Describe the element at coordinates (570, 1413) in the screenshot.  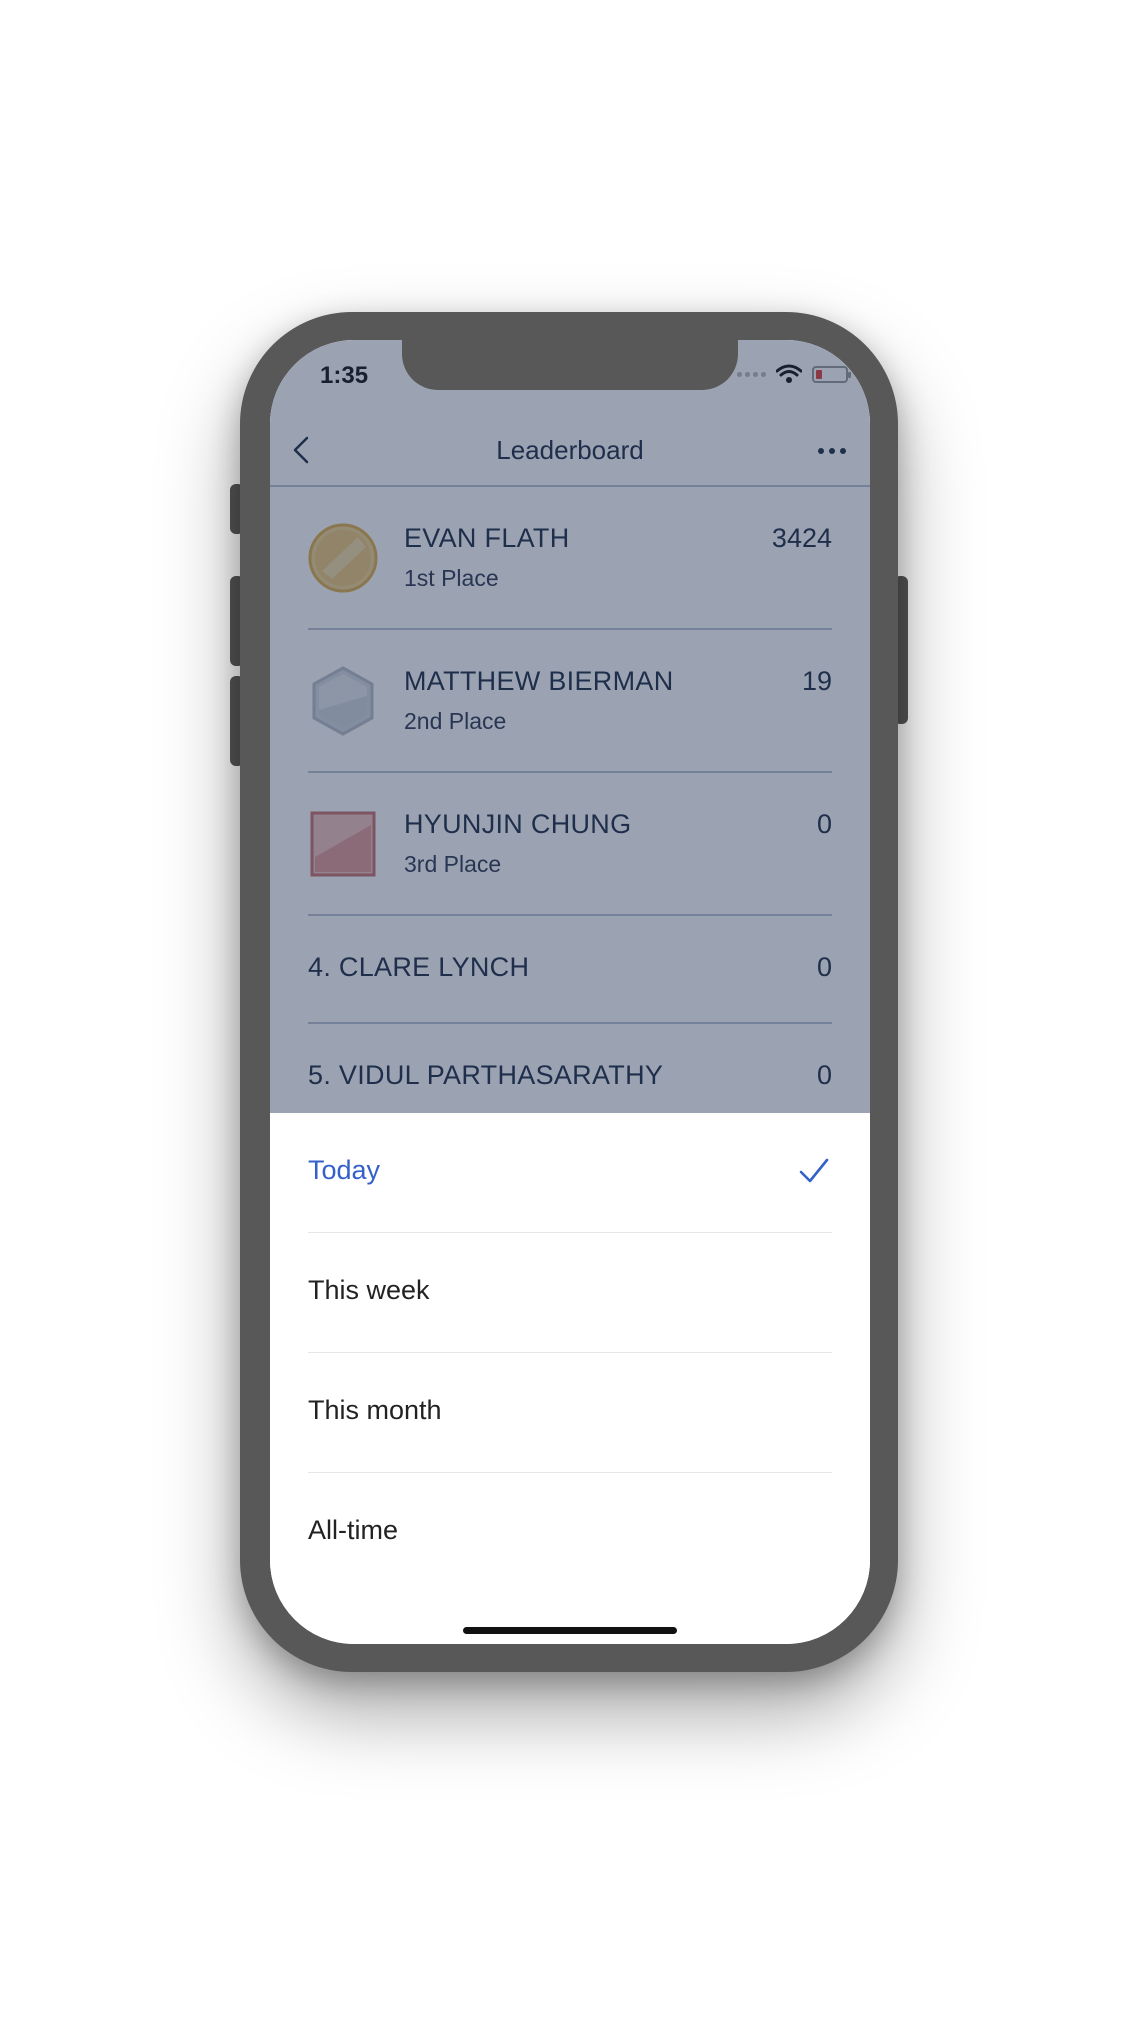
I see `filter-option-this-month: This month` at that location.